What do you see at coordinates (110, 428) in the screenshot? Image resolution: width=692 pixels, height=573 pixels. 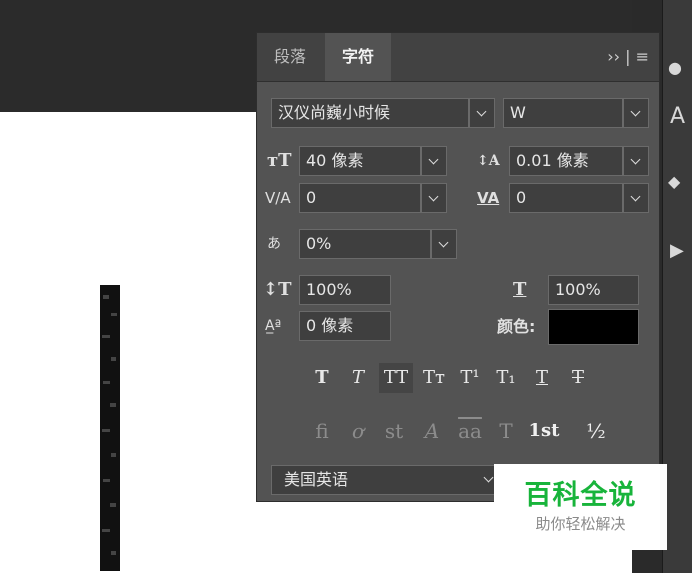 I see `vertical-text-layer` at bounding box center [110, 428].